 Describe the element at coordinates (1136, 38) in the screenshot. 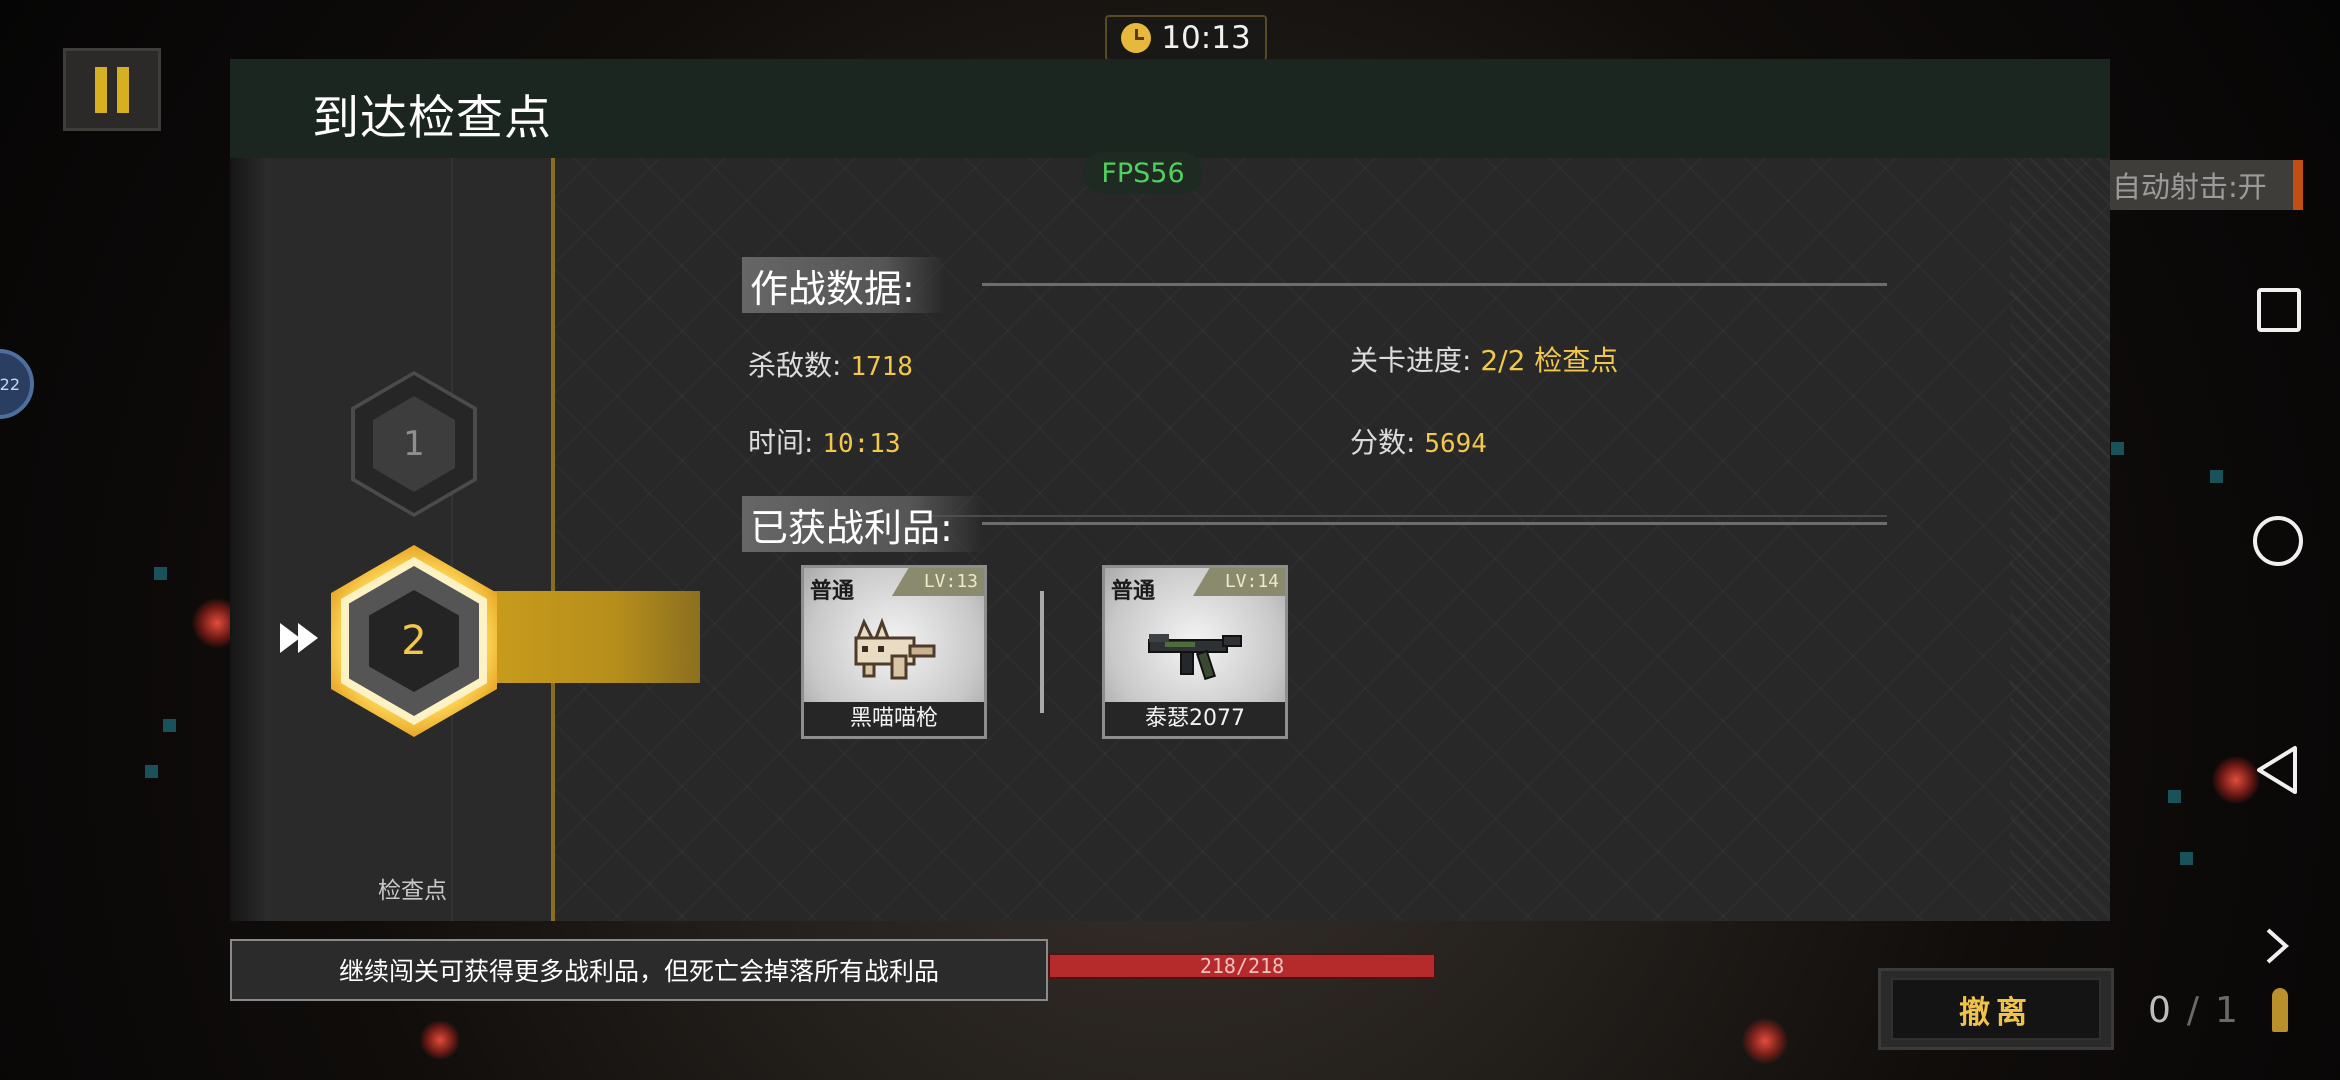

I see `clock-icon` at that location.